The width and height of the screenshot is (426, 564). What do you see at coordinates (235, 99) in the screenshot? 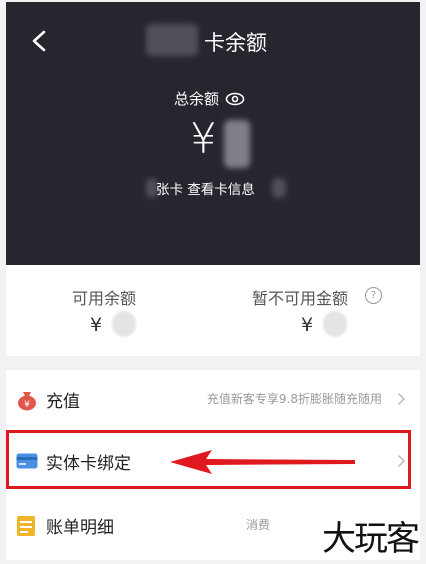
I see `eye-icon` at bounding box center [235, 99].